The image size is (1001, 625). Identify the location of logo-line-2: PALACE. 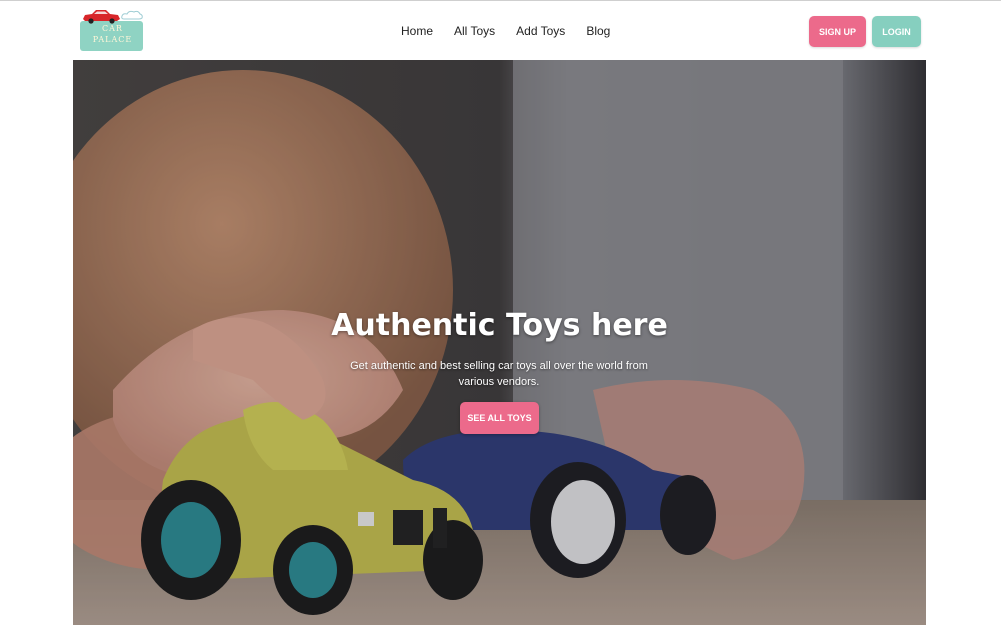
(112, 39).